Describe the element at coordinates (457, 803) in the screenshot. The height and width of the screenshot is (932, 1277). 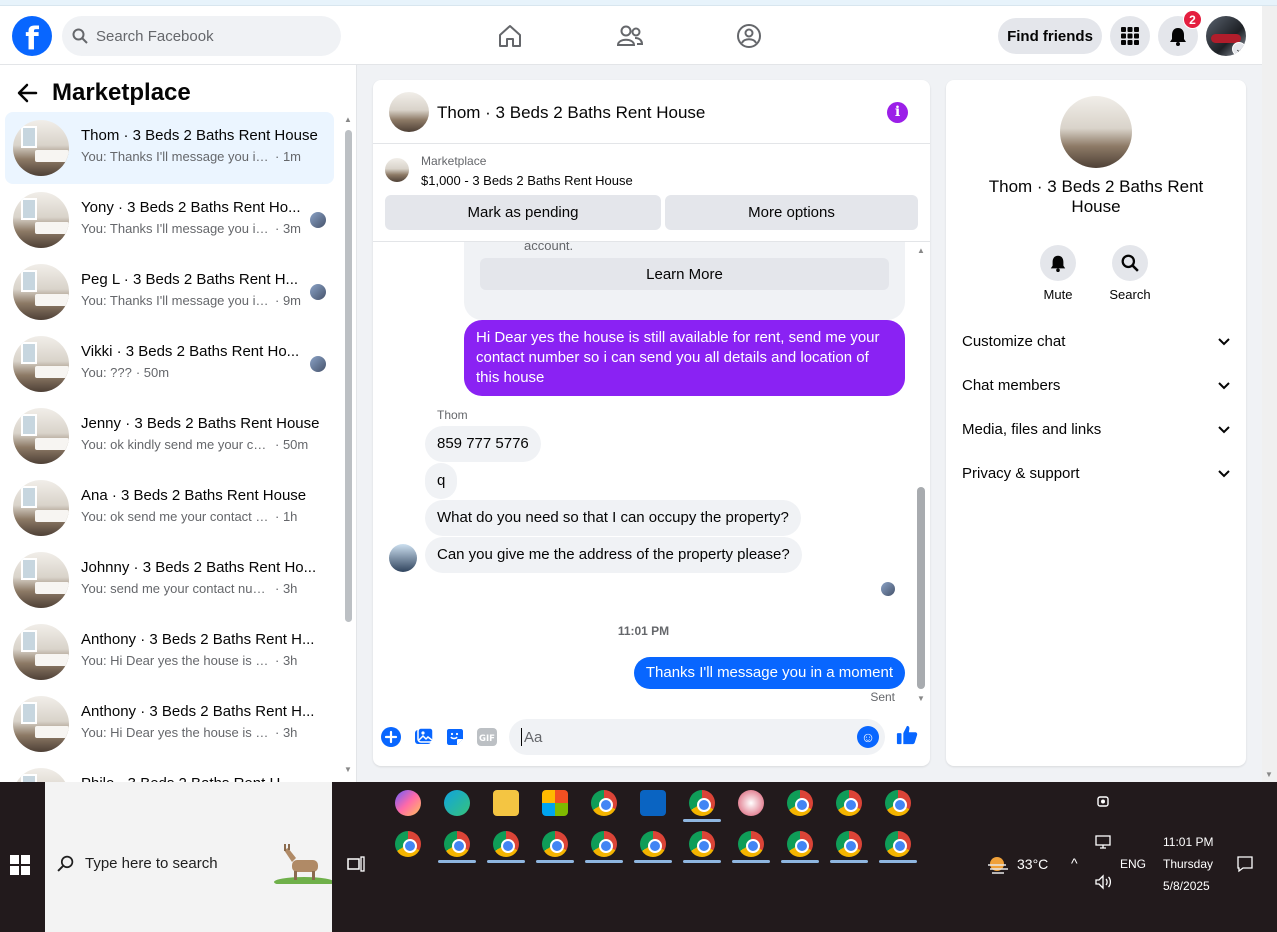
I see `edge-icon` at that location.